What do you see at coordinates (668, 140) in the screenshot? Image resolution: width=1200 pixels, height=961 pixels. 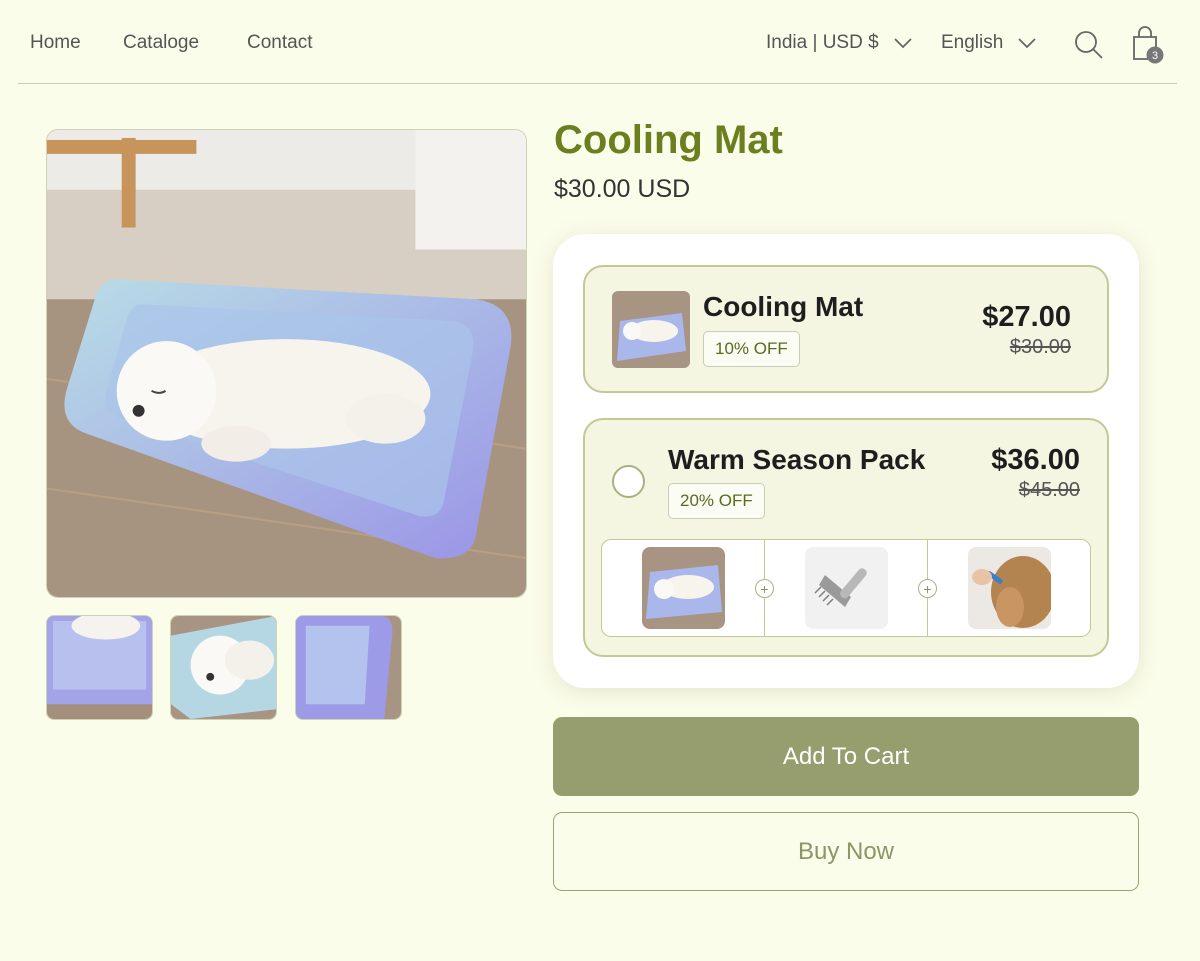 I see `product-title: Cooling Mat` at bounding box center [668, 140].